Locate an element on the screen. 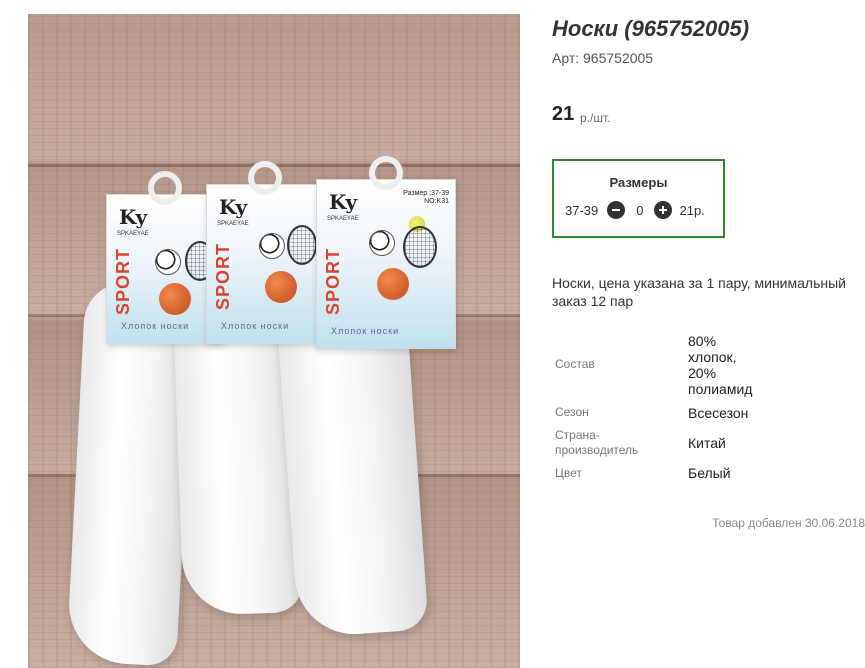 The width and height of the screenshot is (865, 668). attribute-value: Китай is located at coordinates (707, 443).